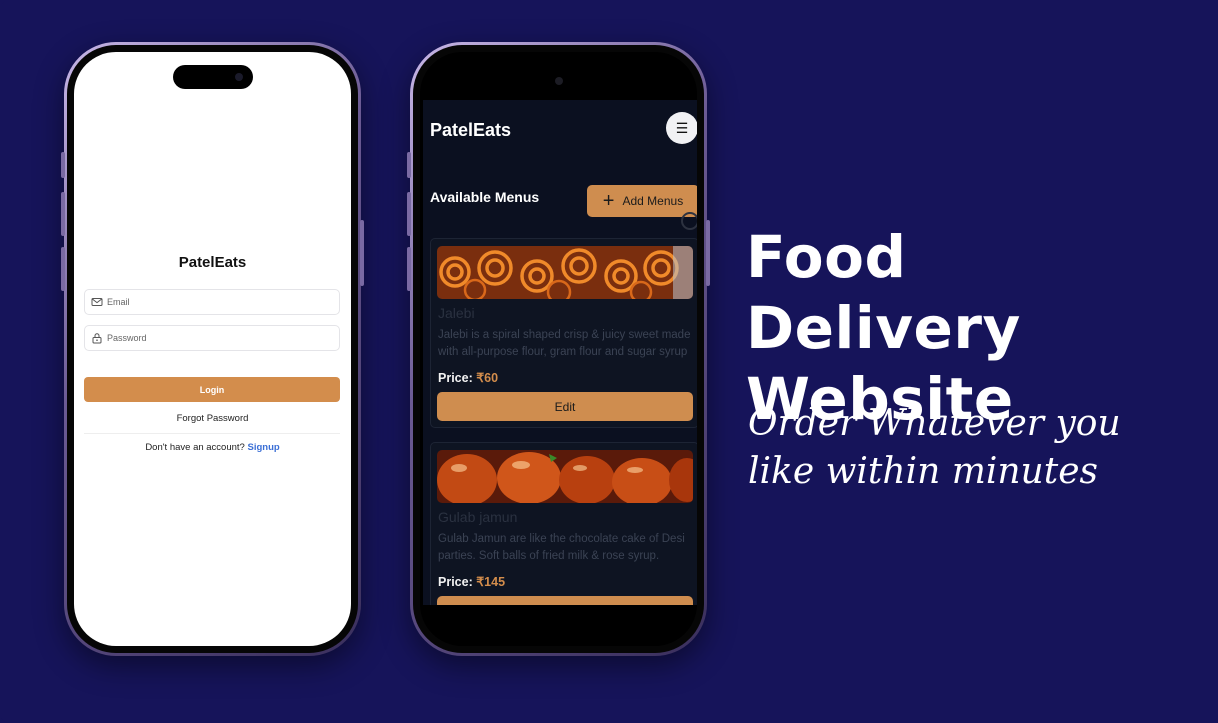  I want to click on loading-ring-icon, so click(689, 221).